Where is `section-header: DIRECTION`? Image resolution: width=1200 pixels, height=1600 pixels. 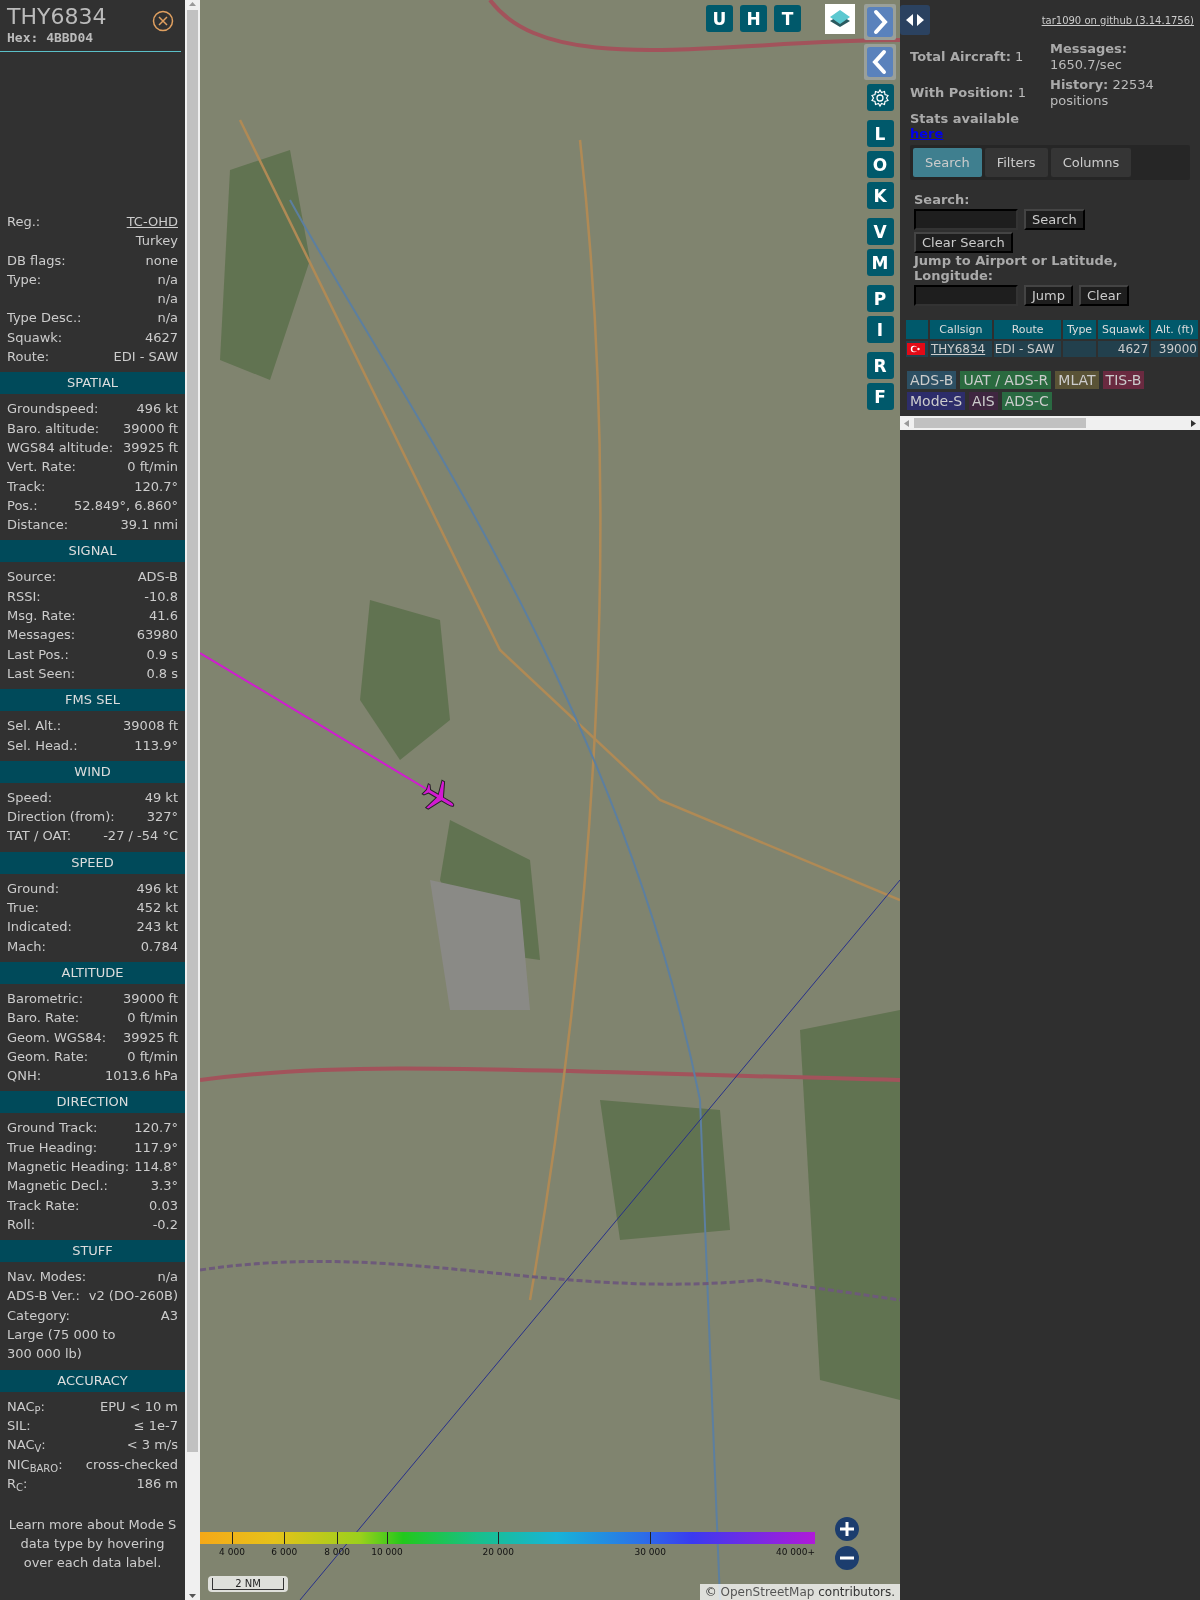
section-header: DIRECTION is located at coordinates (92, 1102).